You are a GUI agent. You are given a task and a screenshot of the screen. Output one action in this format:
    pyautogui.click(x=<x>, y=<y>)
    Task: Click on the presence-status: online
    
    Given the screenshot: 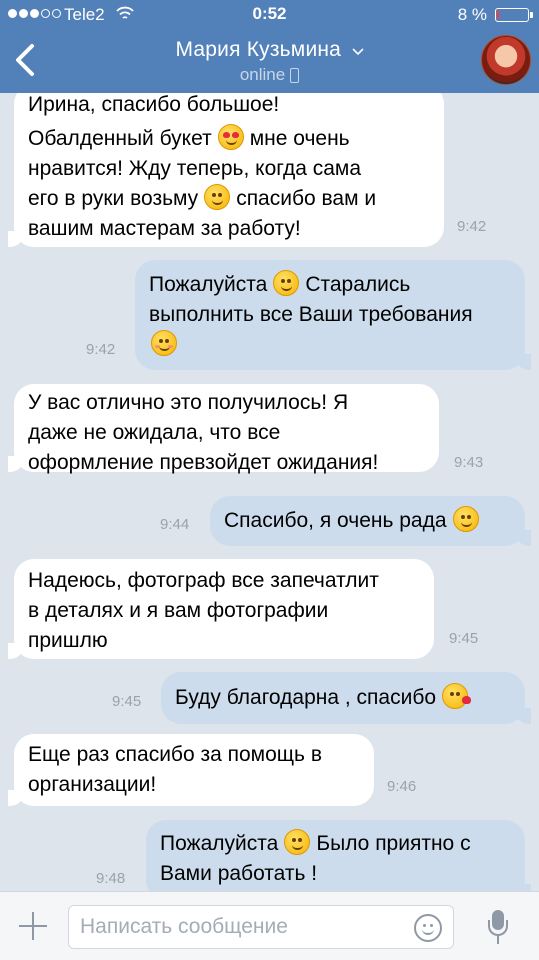 What is the action you would take?
    pyautogui.click(x=269, y=75)
    